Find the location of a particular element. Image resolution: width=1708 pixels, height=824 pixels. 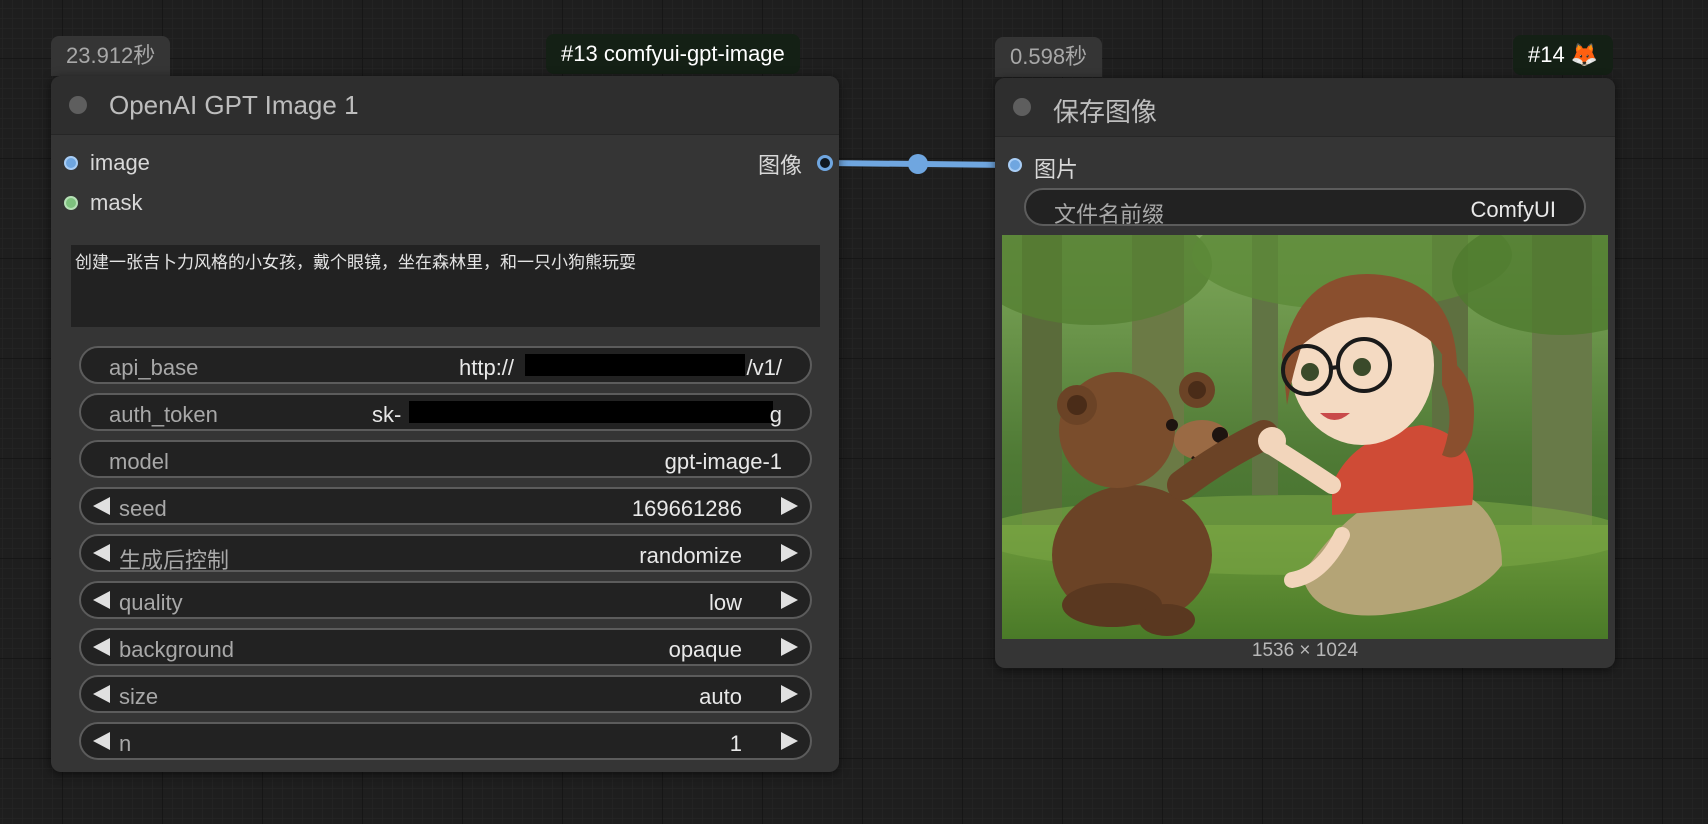

n-label: n is located at coordinates (125, 743).